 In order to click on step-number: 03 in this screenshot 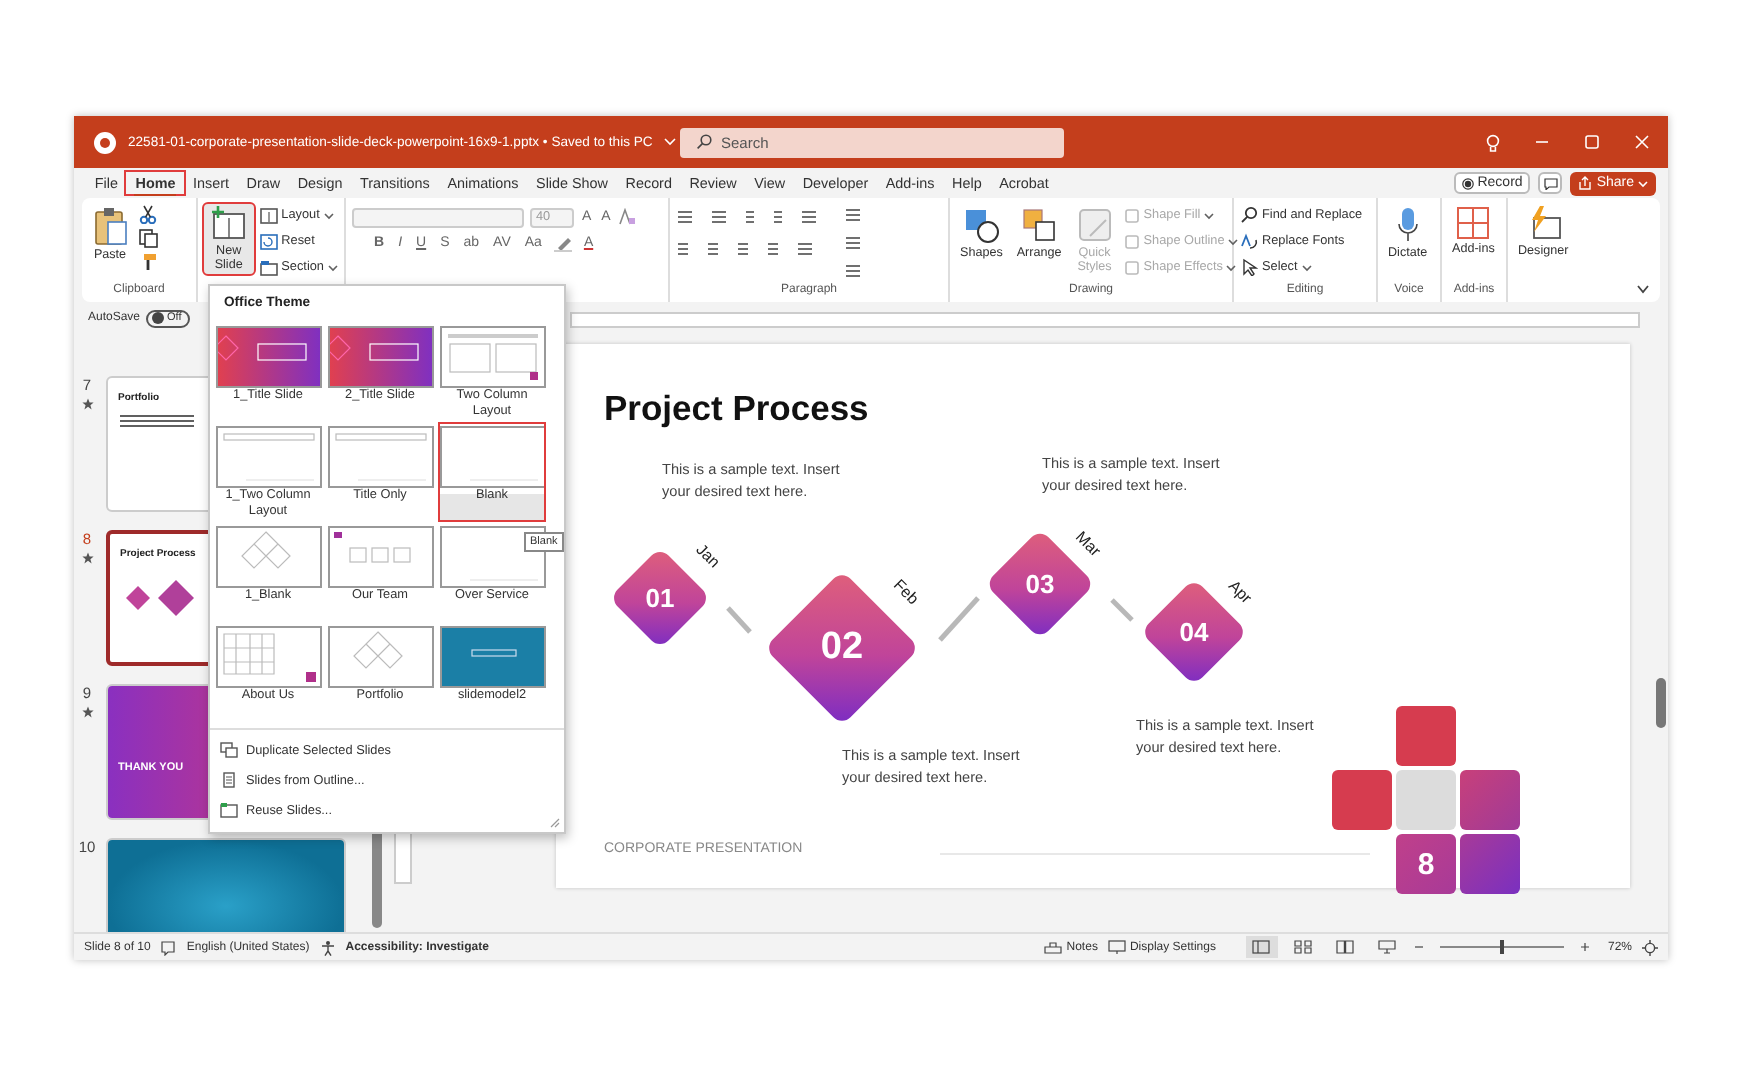, I will do `click(1040, 584)`.